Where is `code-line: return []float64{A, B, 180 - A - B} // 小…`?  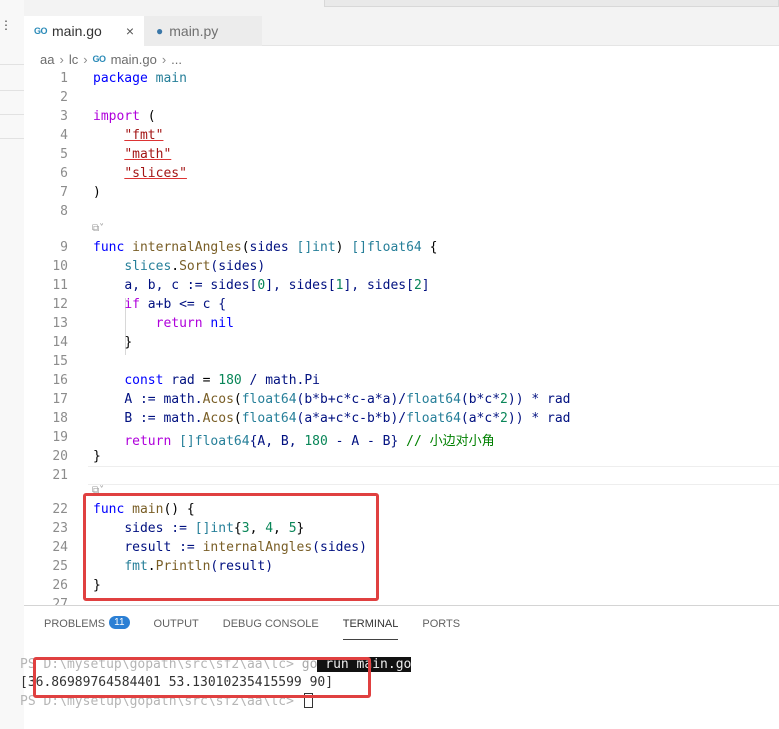 code-line: return []float64{A, B, 180 - A - B} // 小… is located at coordinates (309, 441).